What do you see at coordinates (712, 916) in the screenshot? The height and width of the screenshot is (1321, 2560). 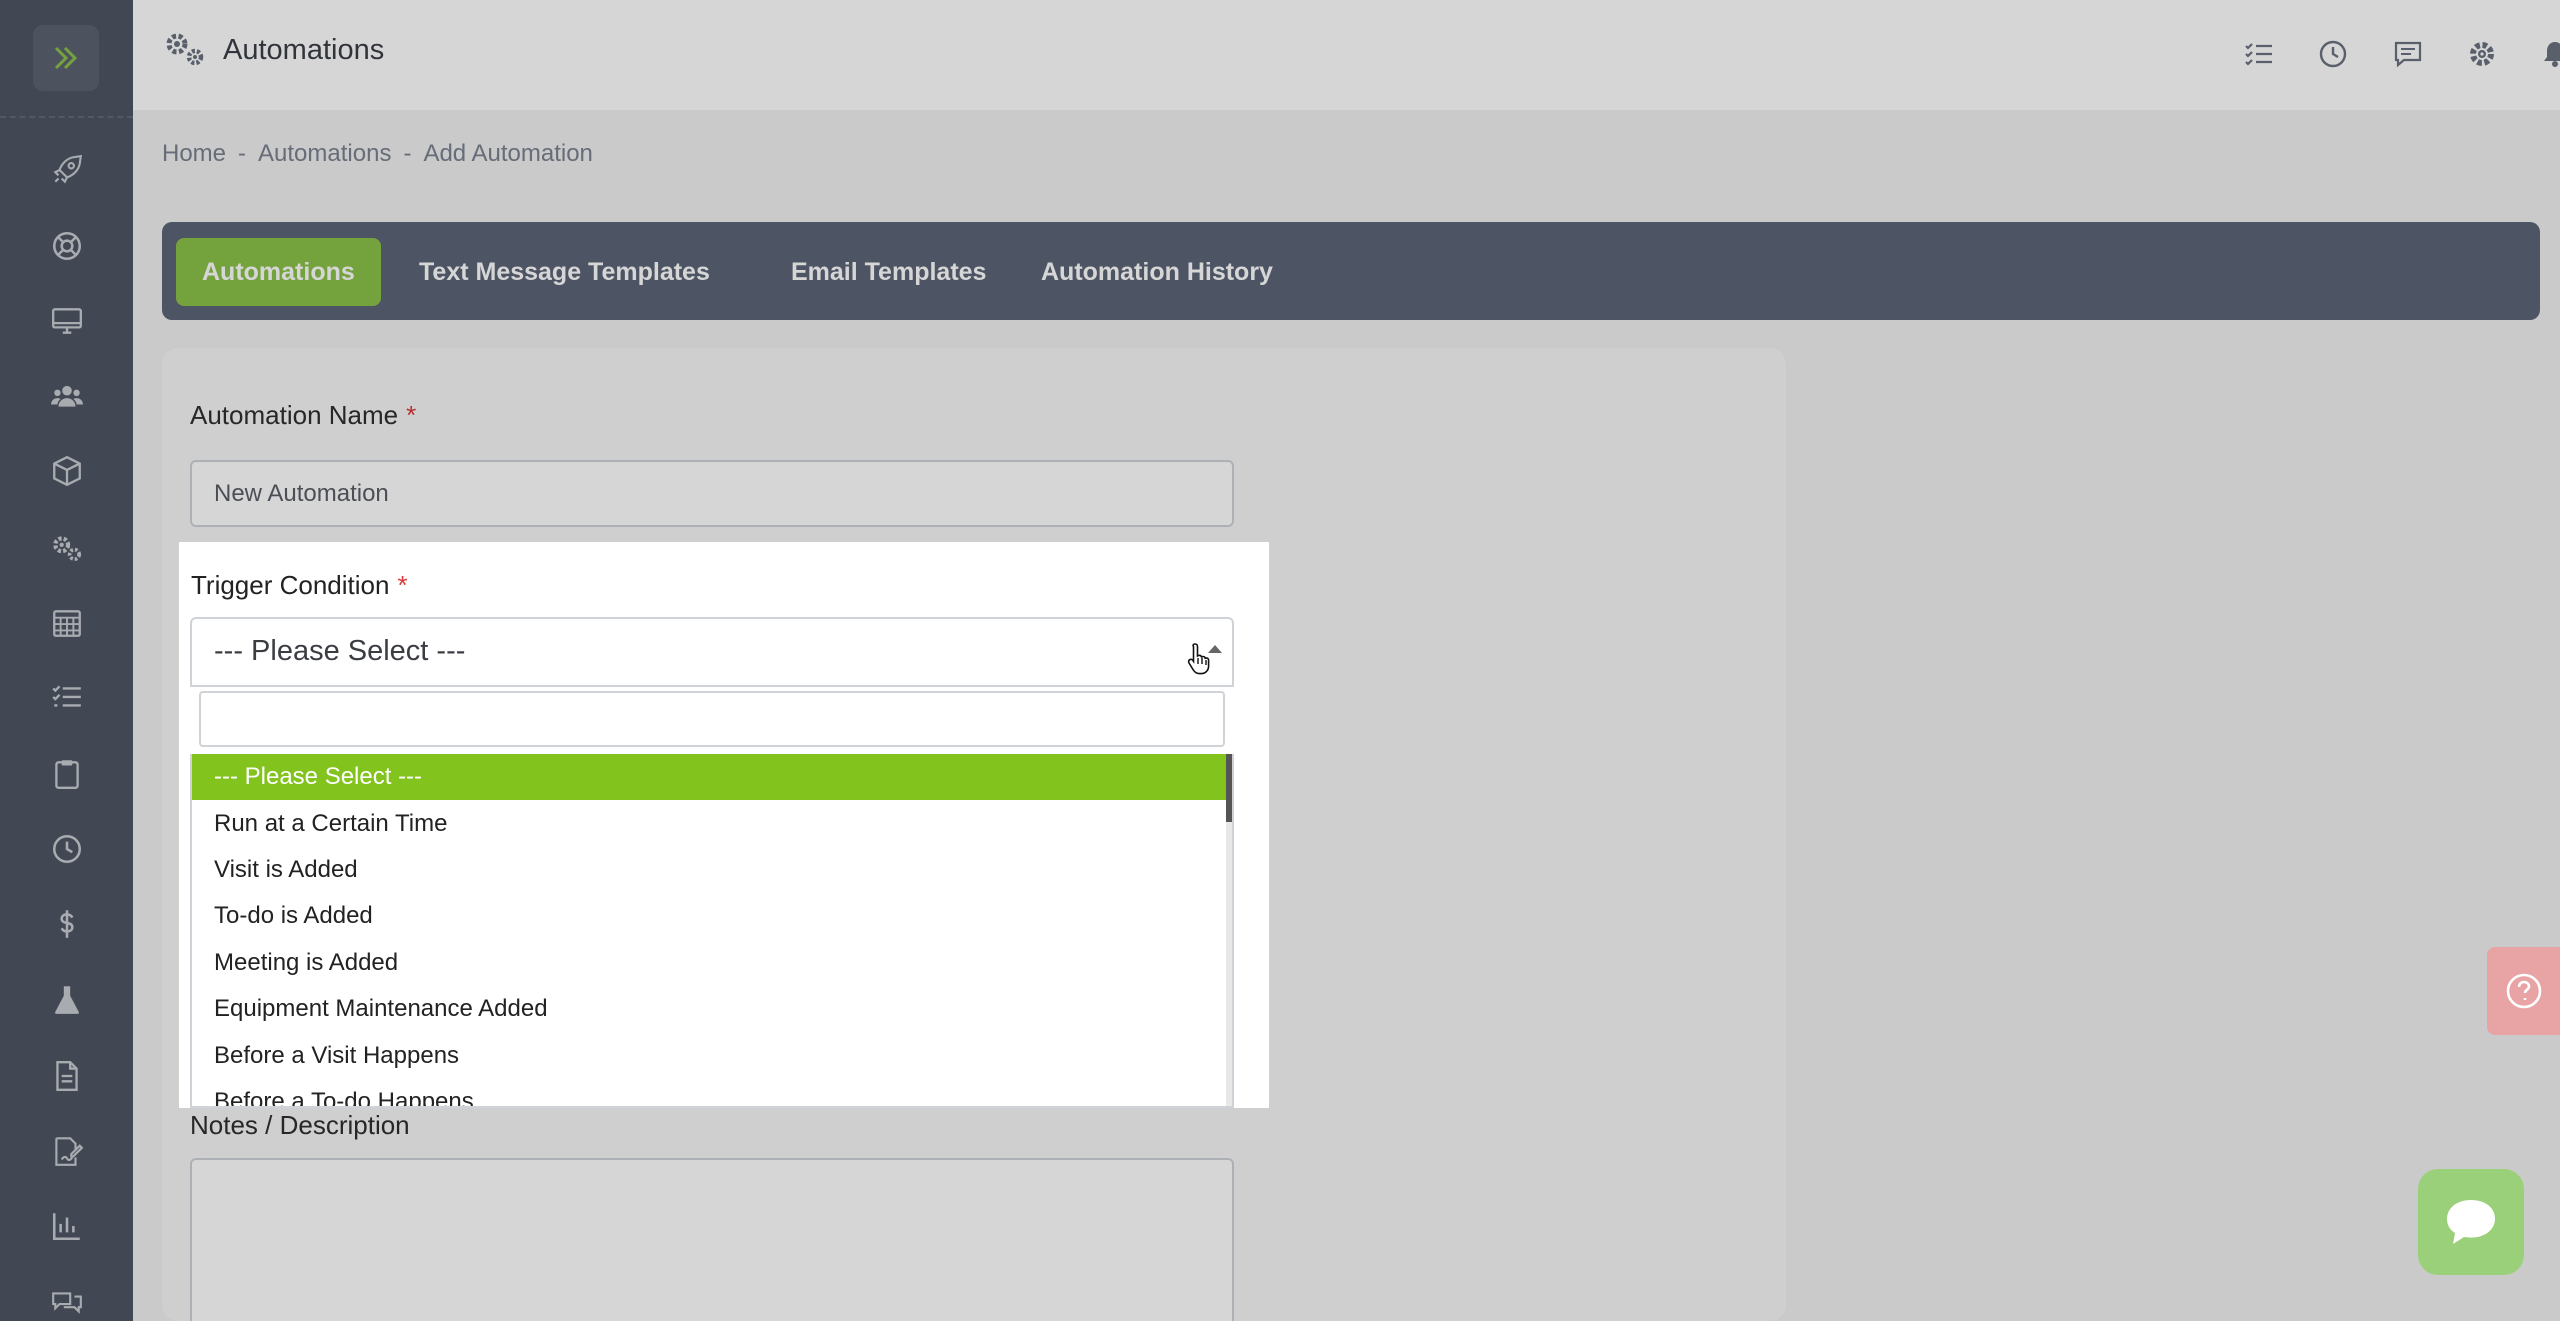 I see `option-todo-is-added: To-do is Added` at bounding box center [712, 916].